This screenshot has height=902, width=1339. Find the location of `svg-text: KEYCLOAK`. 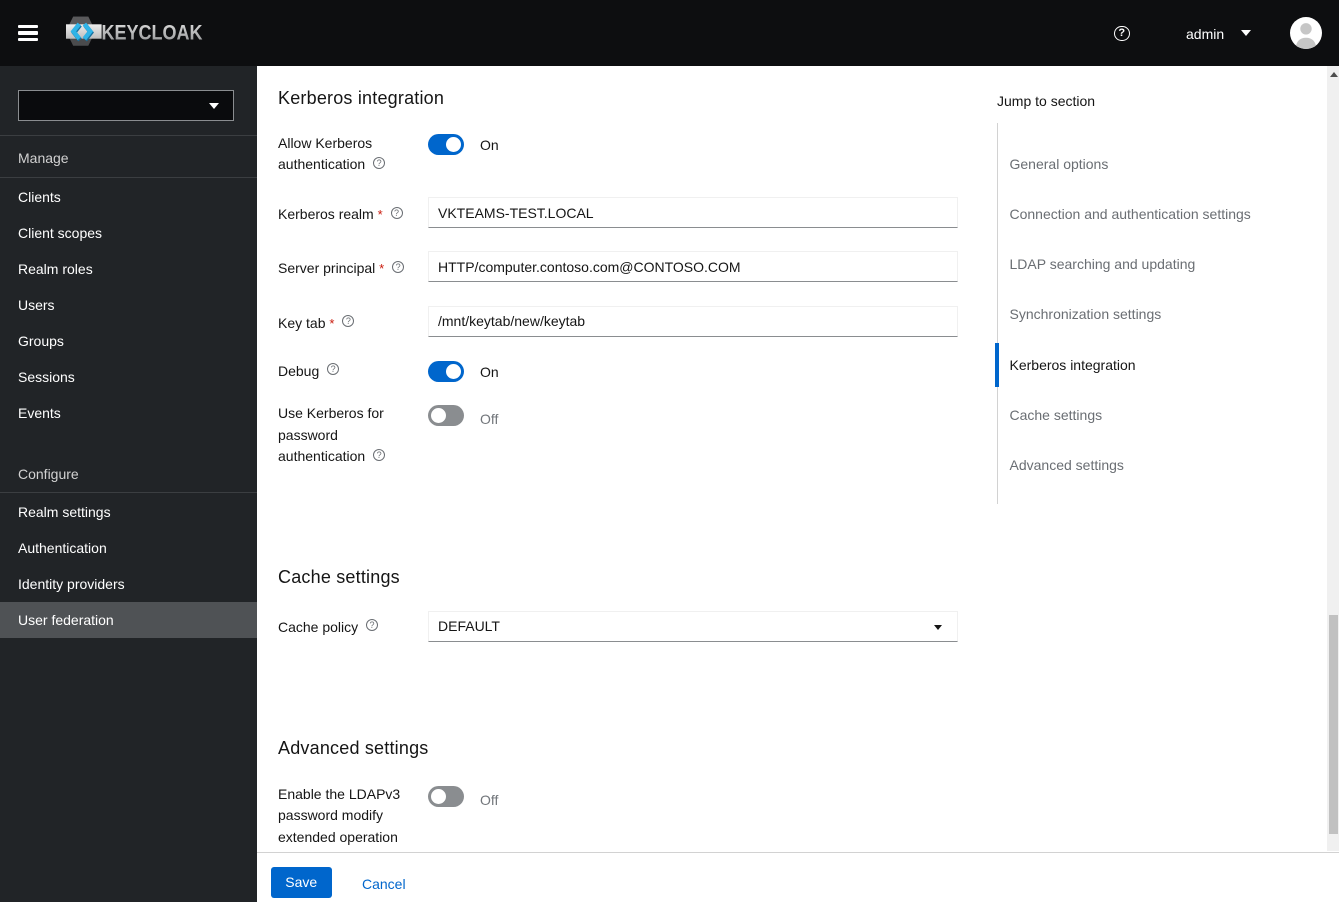

svg-text: KEYCLOAK is located at coordinates (152, 33).